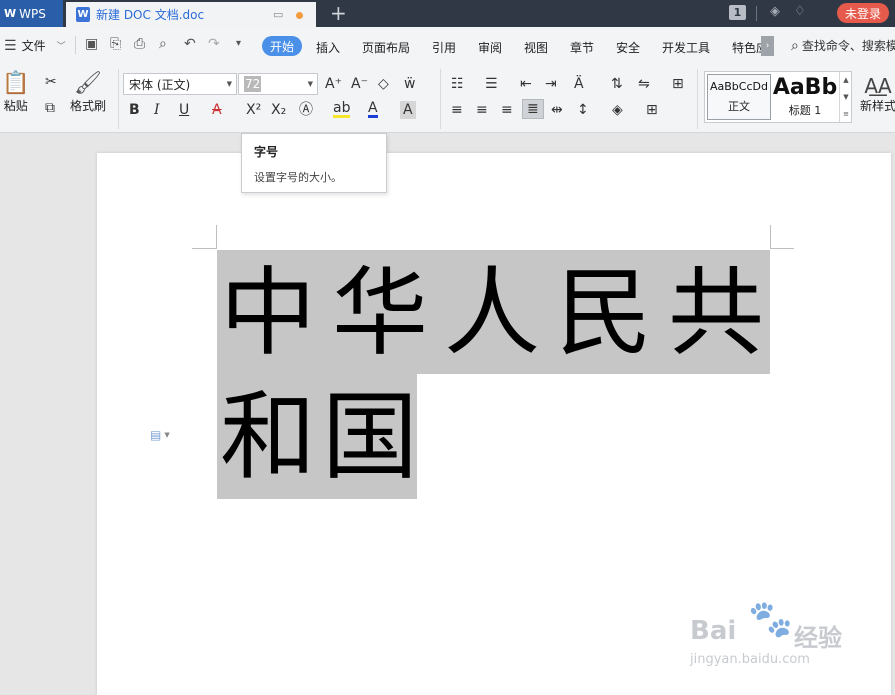  I want to click on skin-icon: ◈, so click(775, 11).